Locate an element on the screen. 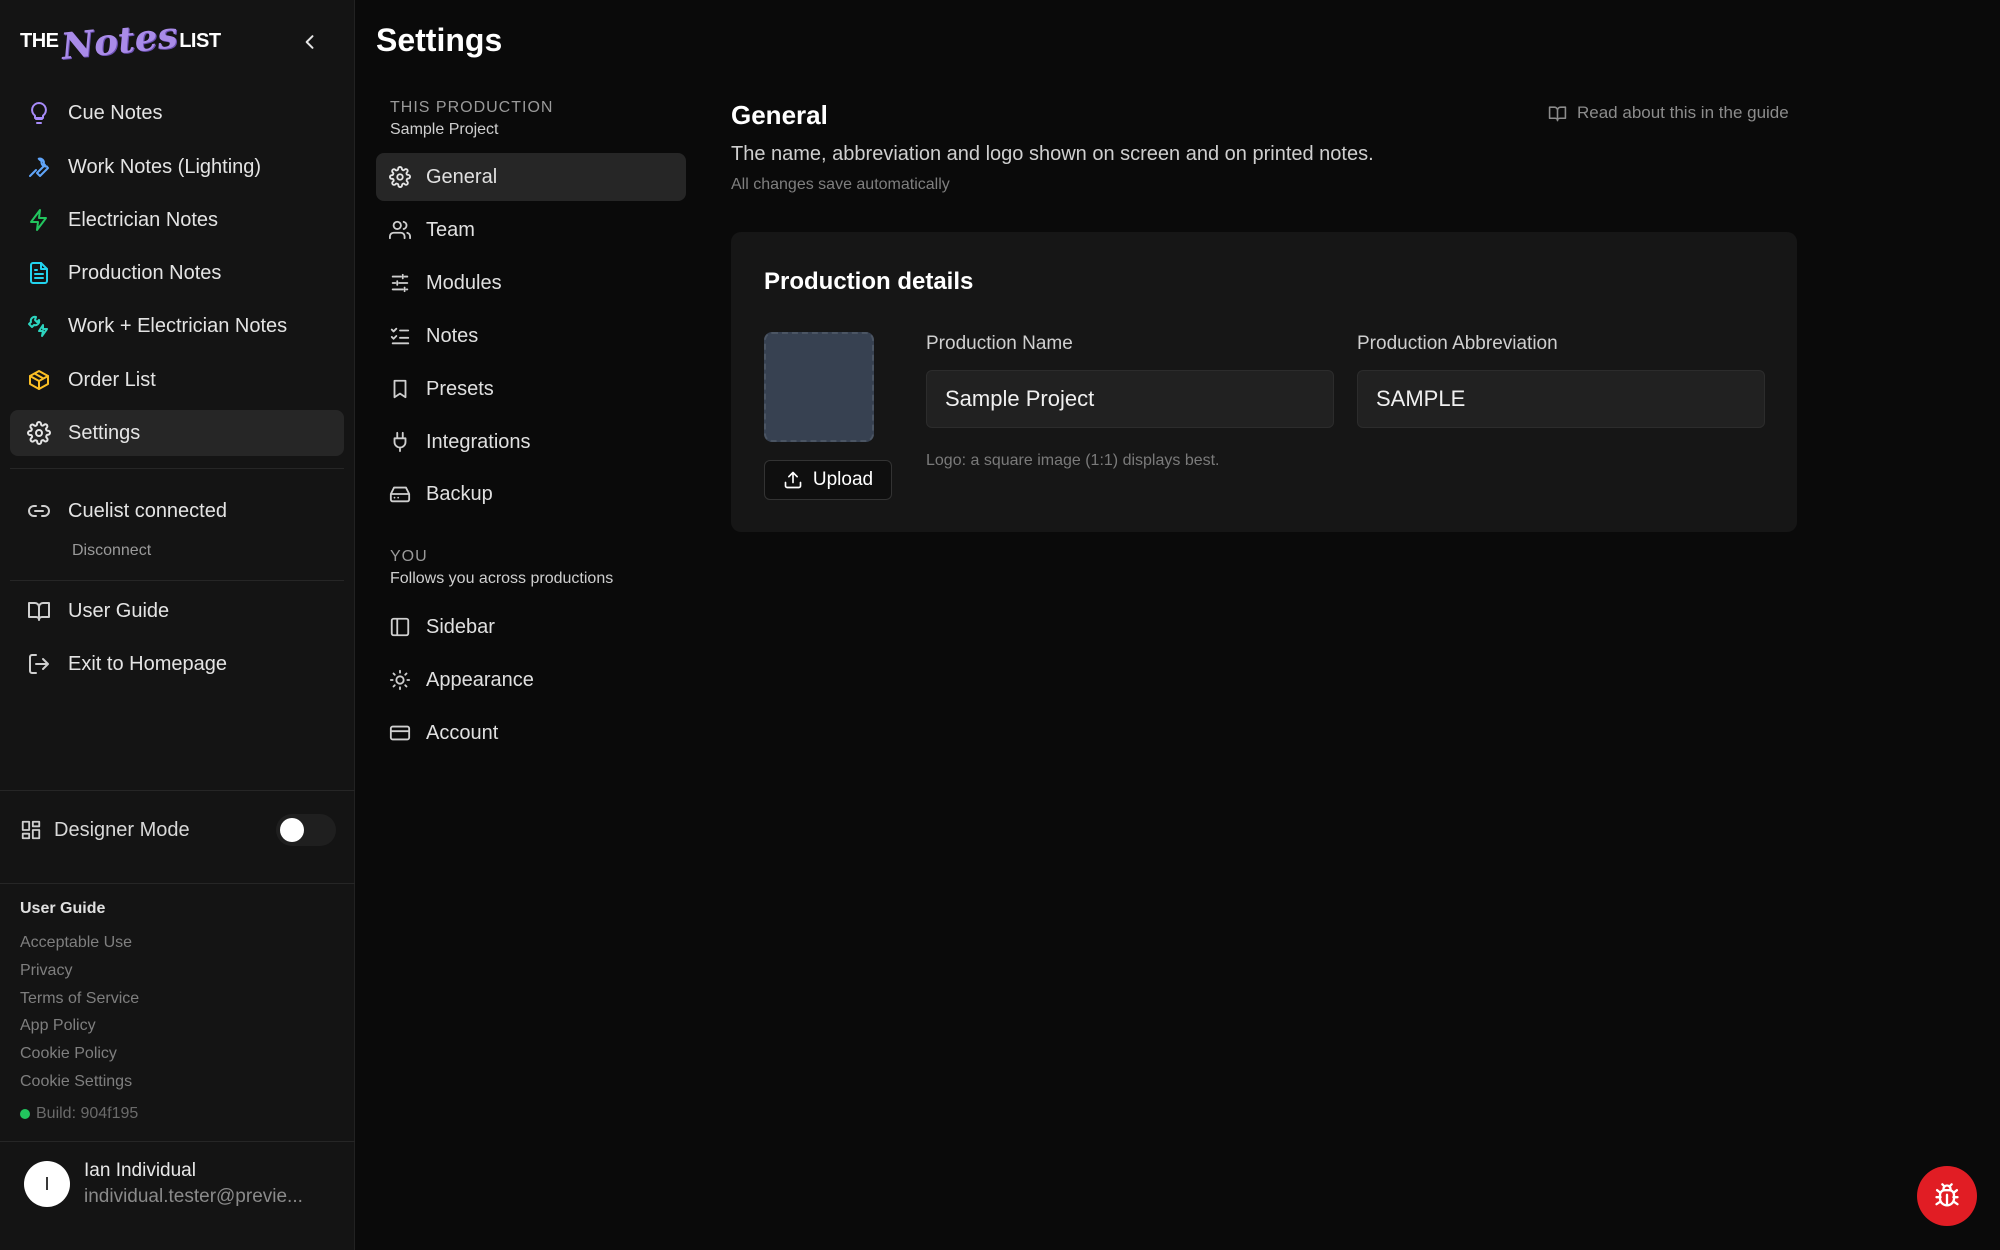 The height and width of the screenshot is (1250, 2000). app-logo: THE Notes LIST is located at coordinates (120, 41).